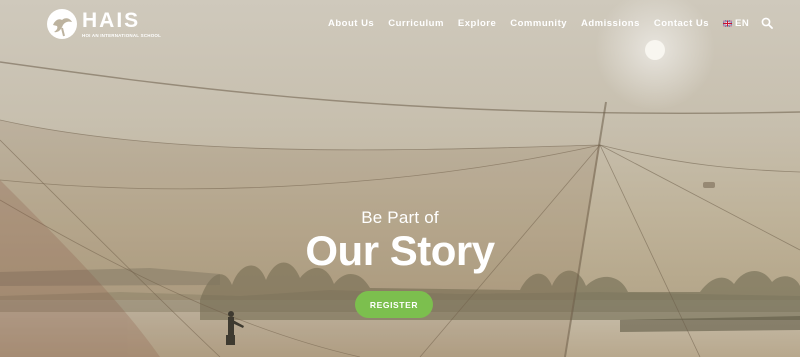 This screenshot has height=357, width=800. What do you see at coordinates (681, 23) in the screenshot?
I see `nav-contact-us: Contact Us` at bounding box center [681, 23].